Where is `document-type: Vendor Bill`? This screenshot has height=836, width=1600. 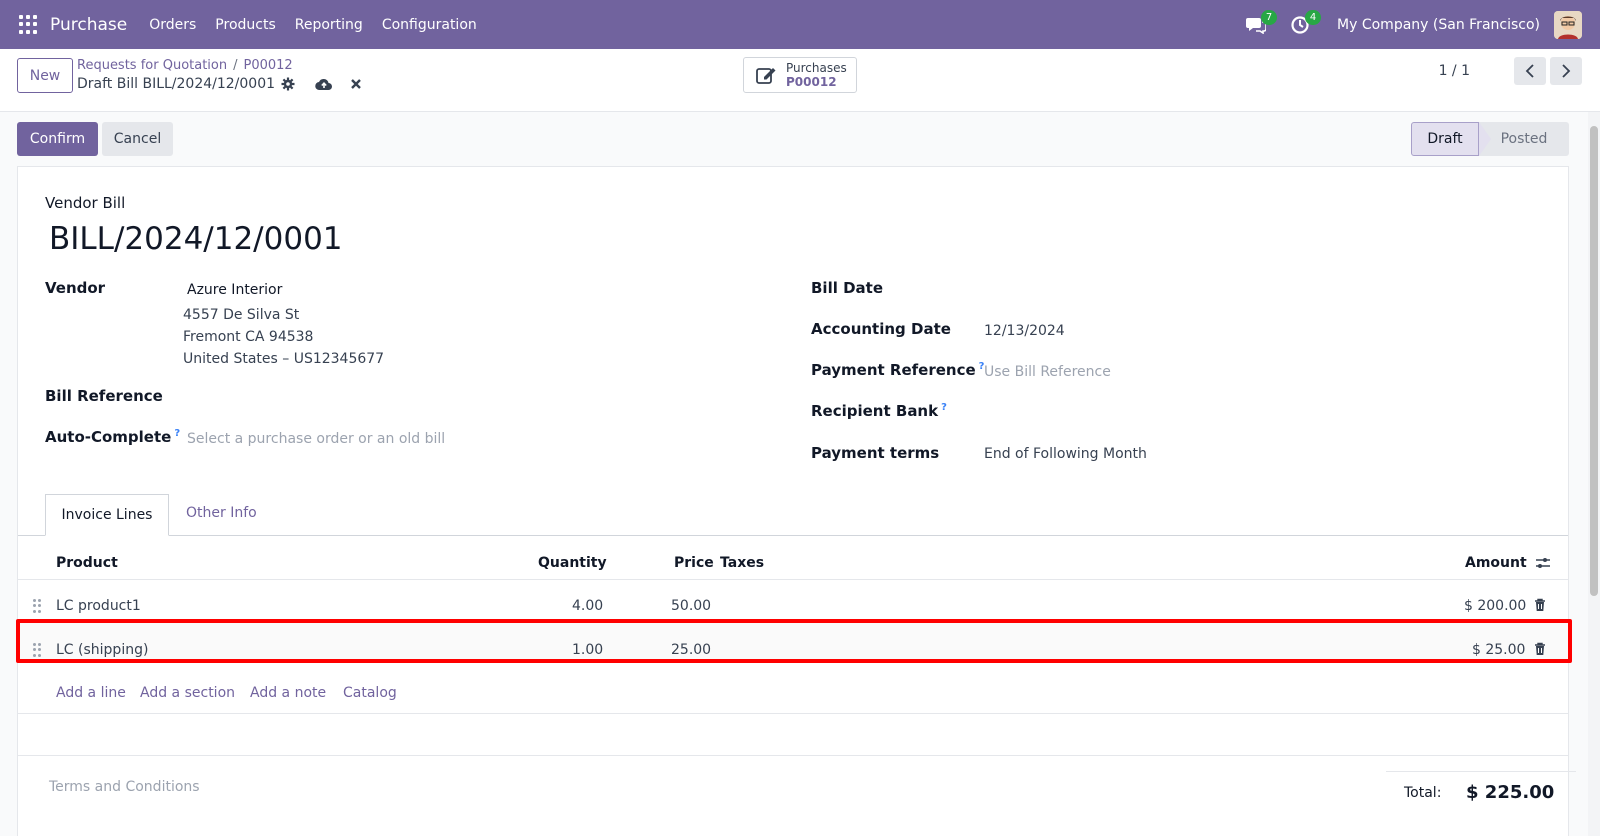 document-type: Vendor Bill is located at coordinates (85, 203).